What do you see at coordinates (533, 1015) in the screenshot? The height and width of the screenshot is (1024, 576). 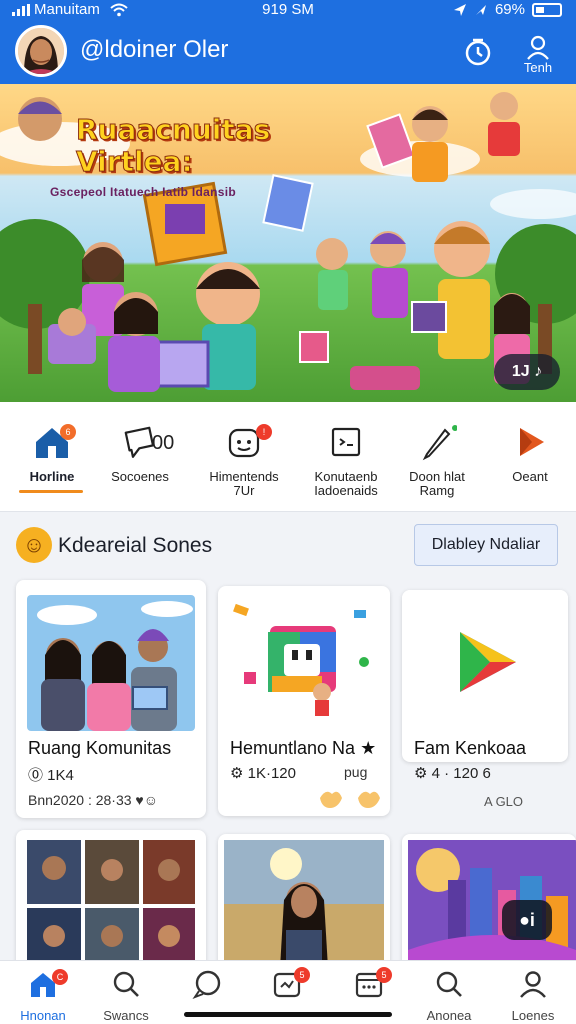 I see `tab-label-profile: Loenes` at bounding box center [533, 1015].